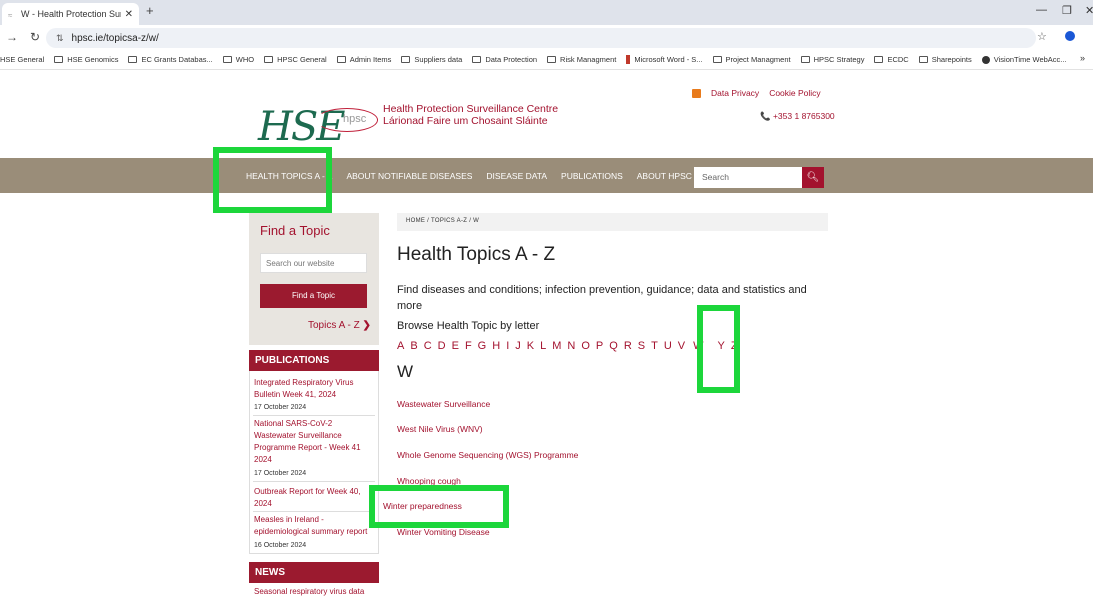 The image size is (1093, 596). What do you see at coordinates (313, 498) in the screenshot?
I see `publication-link: Outbreak Report for Week 40, 2024` at bounding box center [313, 498].